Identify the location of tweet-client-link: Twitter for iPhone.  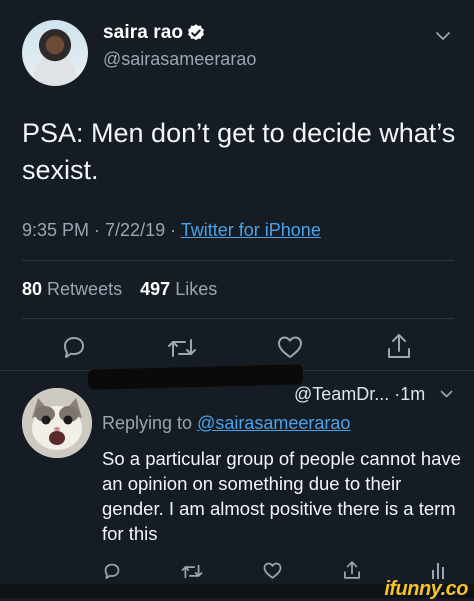
(251, 230).